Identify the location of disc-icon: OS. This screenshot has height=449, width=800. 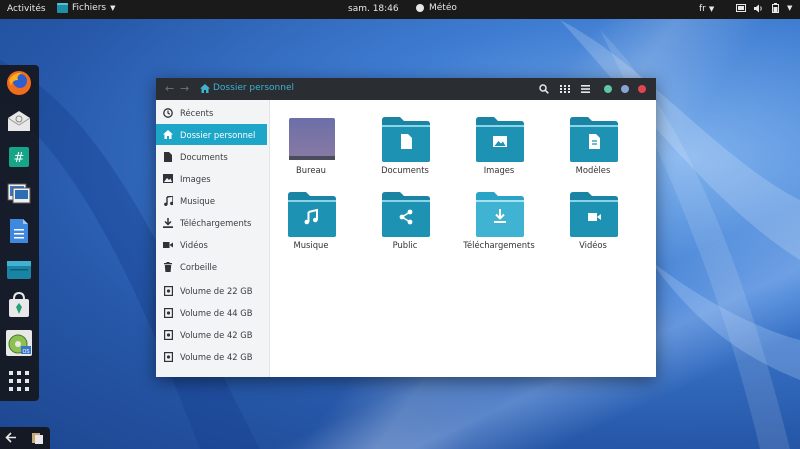
(19, 343).